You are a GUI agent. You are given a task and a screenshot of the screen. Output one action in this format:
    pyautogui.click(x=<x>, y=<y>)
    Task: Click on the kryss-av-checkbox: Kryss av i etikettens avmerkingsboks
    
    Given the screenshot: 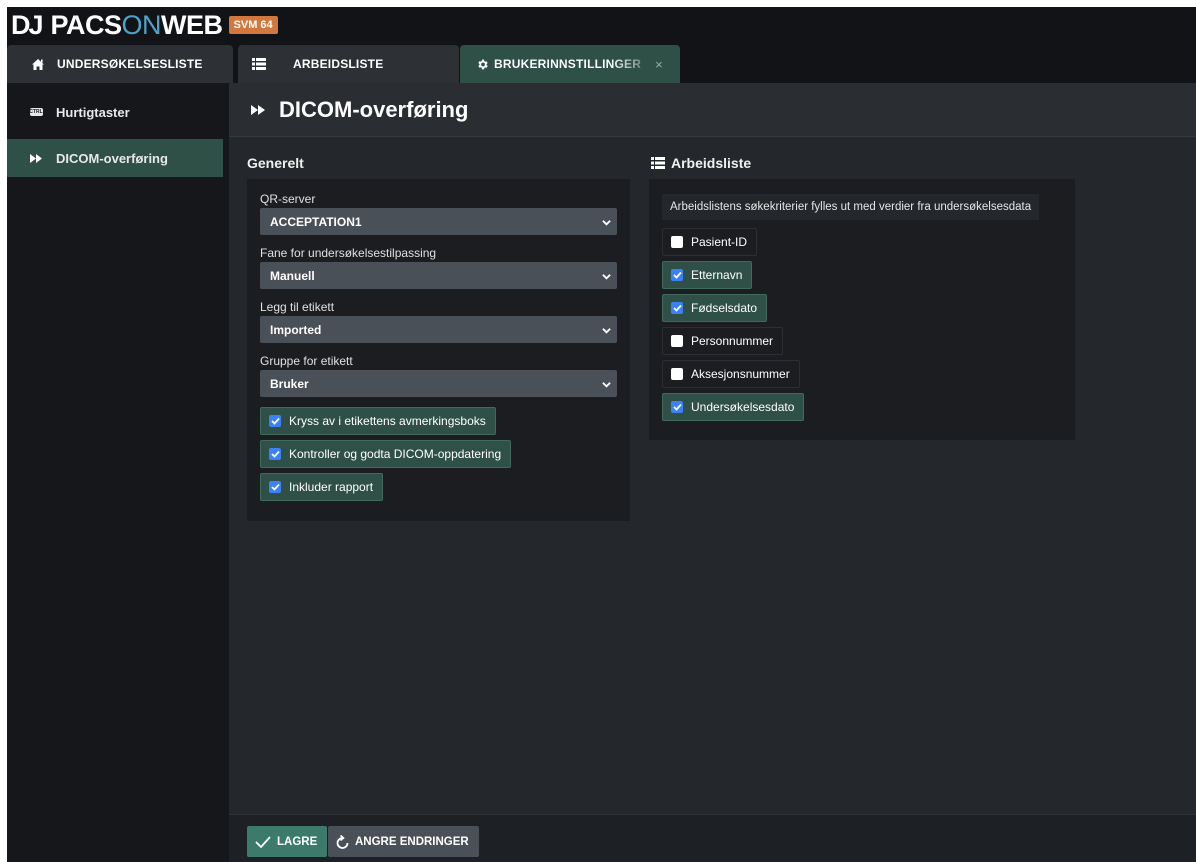 What is the action you would take?
    pyautogui.click(x=378, y=421)
    